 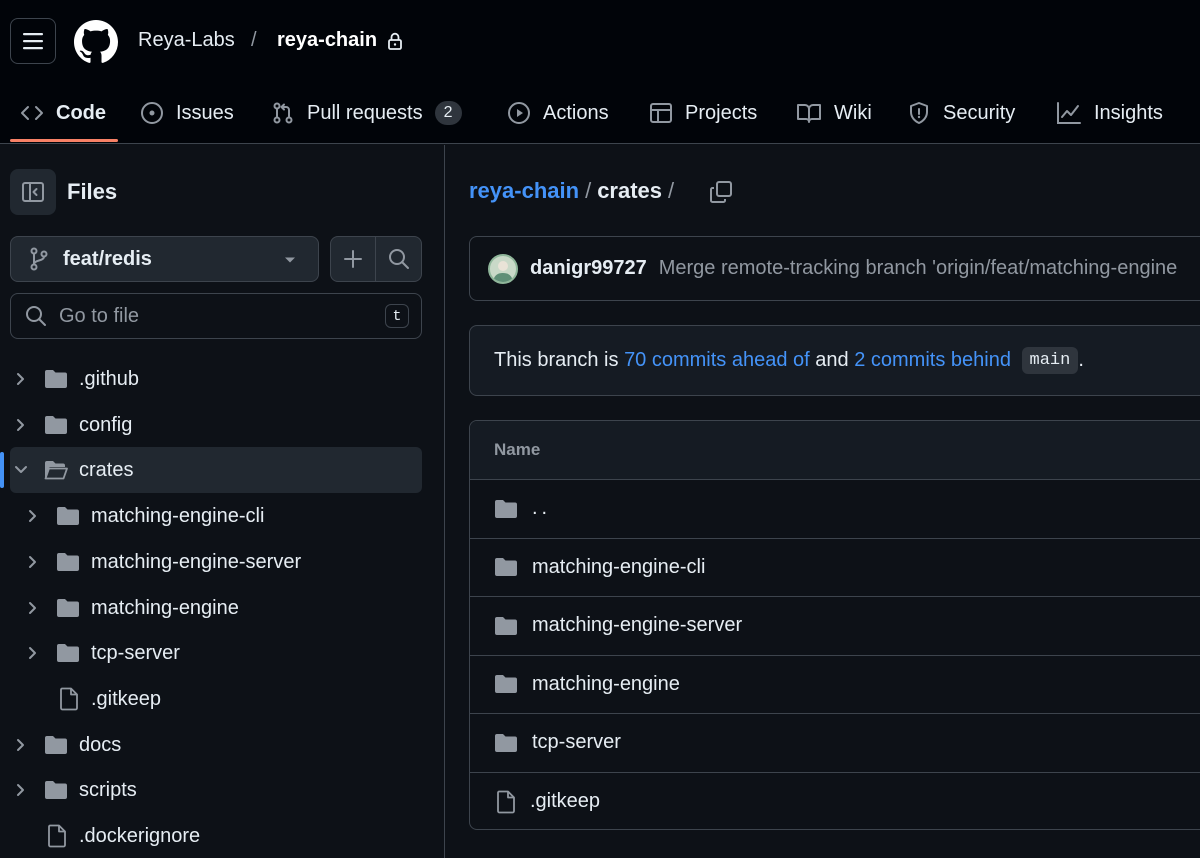 What do you see at coordinates (216, 379) in the screenshot?
I see `tree-item: .github` at bounding box center [216, 379].